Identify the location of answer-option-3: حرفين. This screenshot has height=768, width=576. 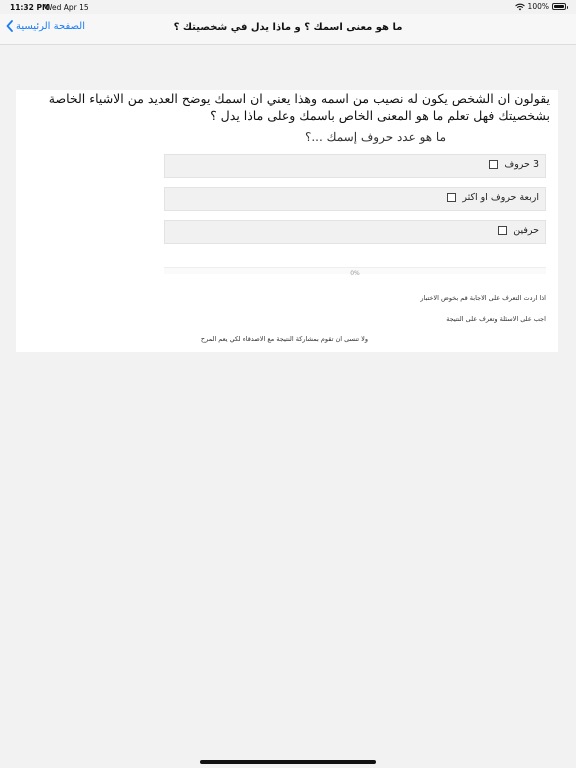
(355, 232).